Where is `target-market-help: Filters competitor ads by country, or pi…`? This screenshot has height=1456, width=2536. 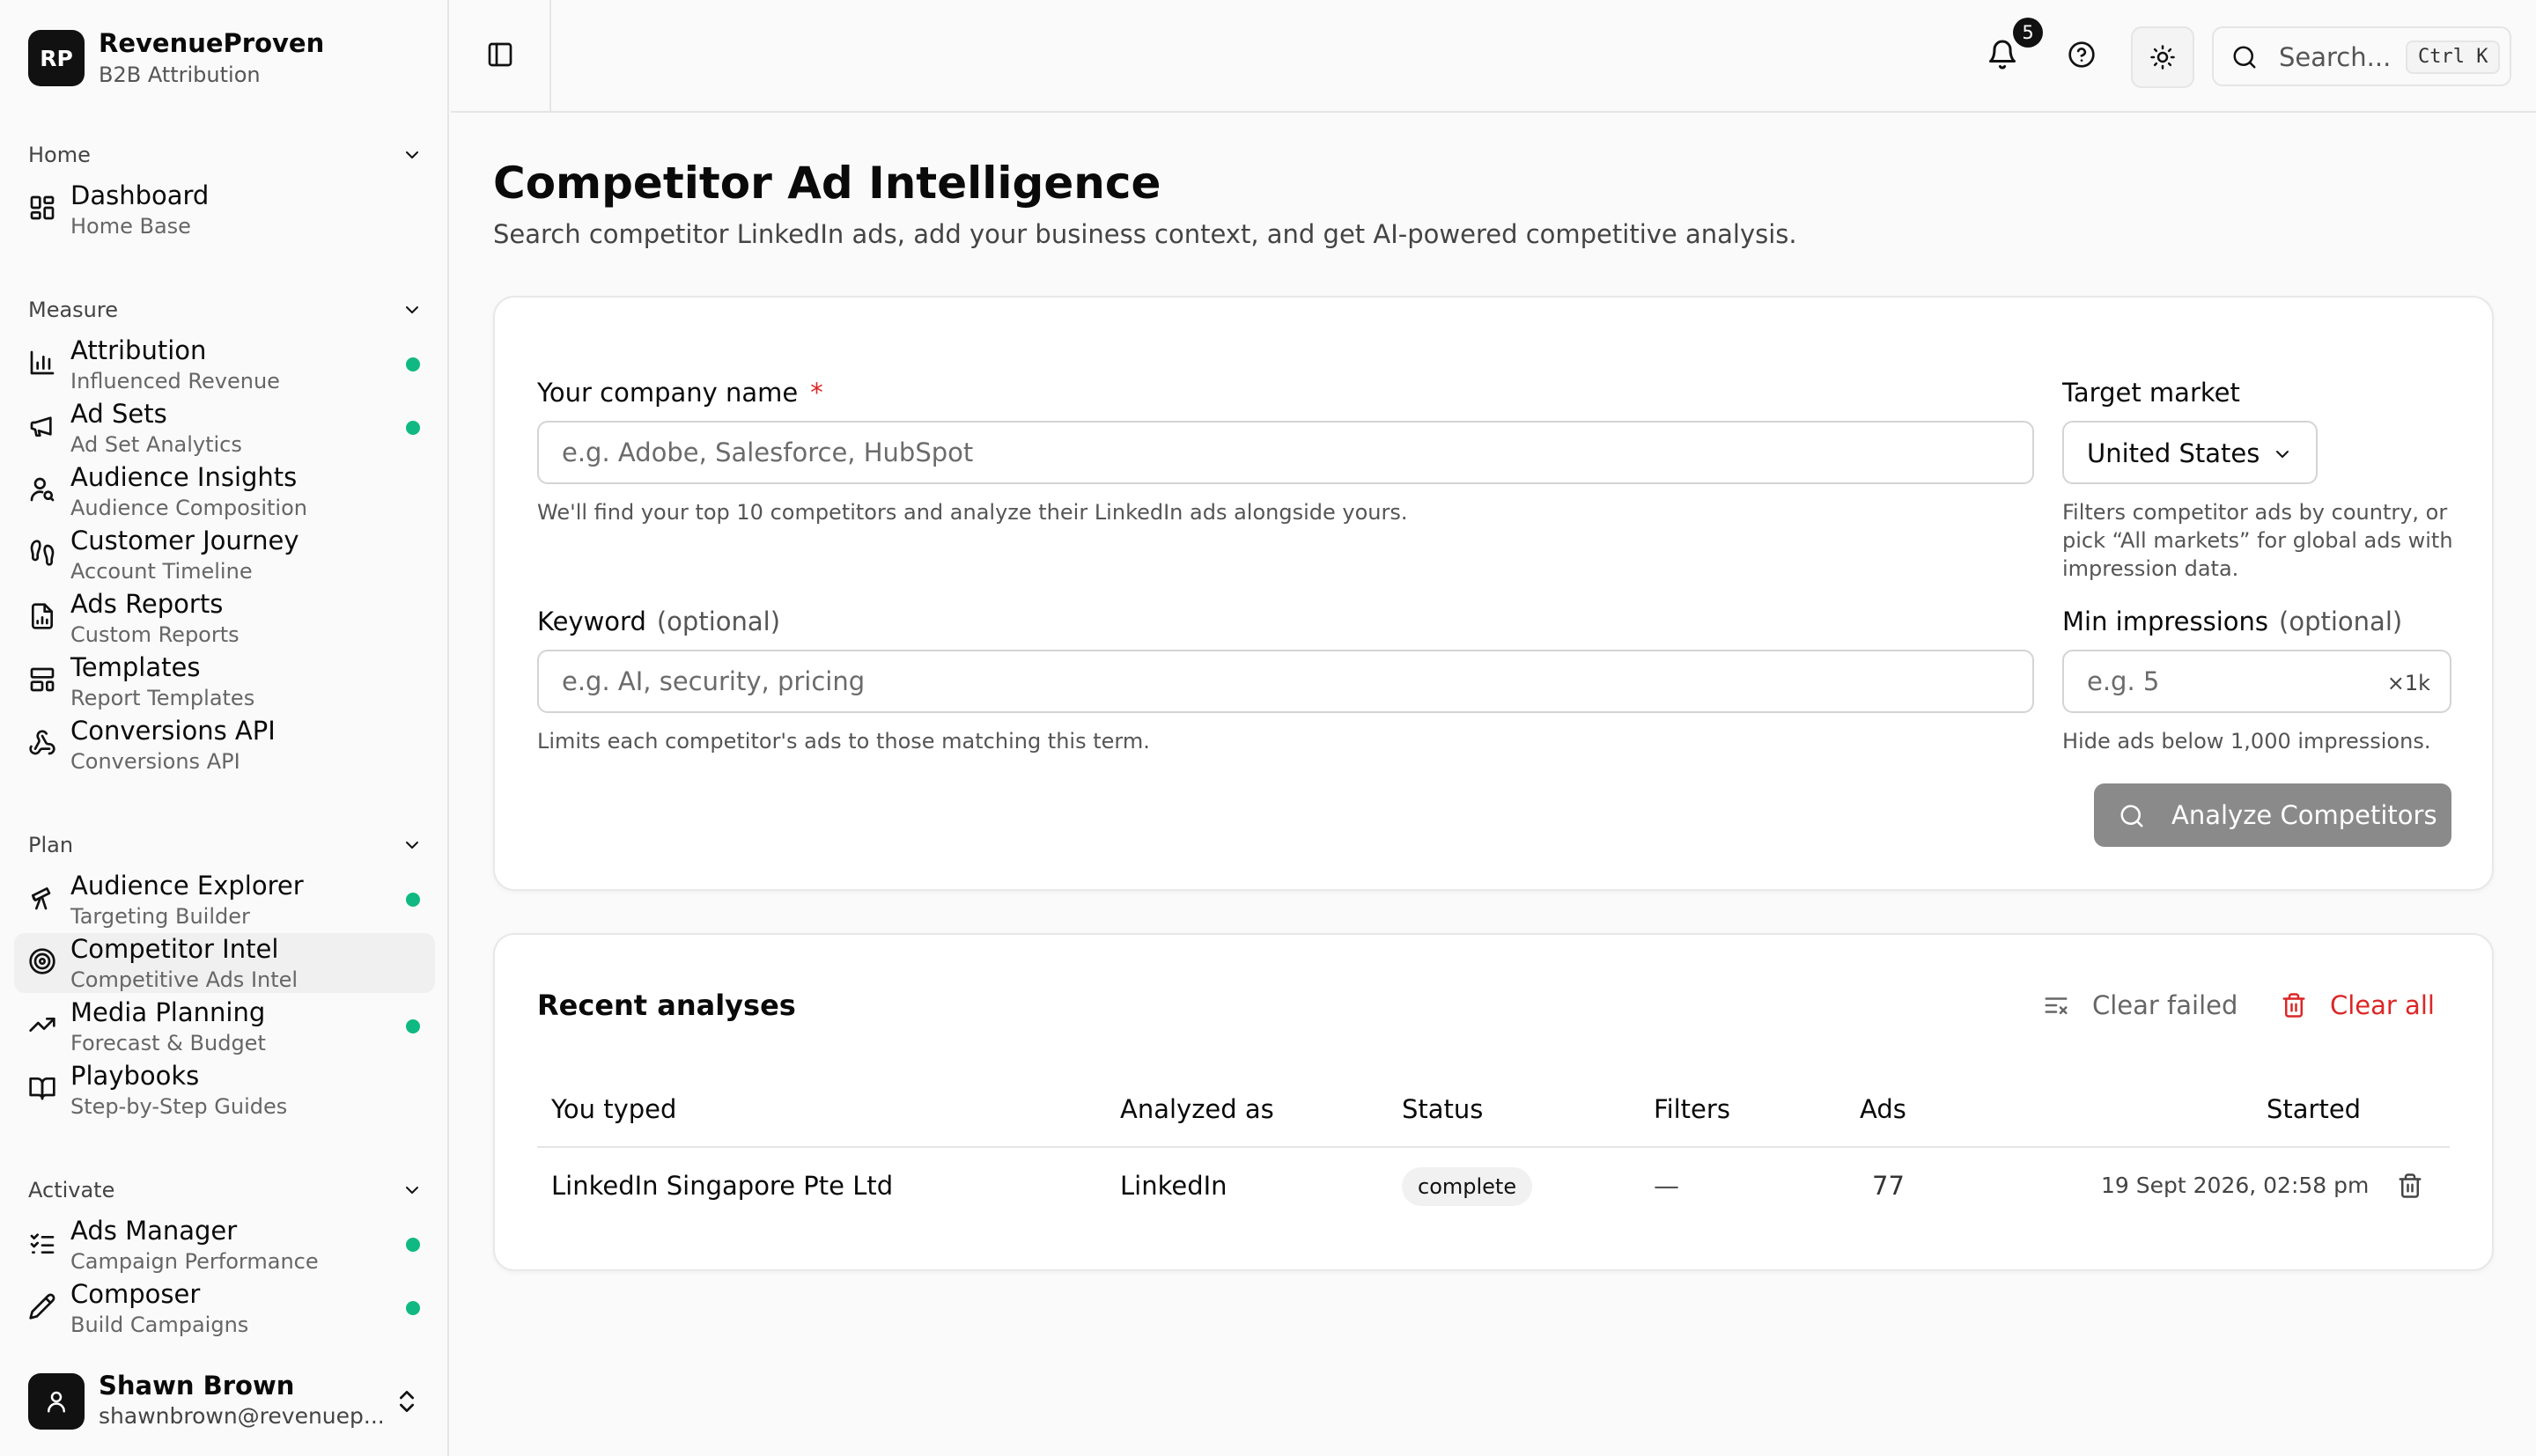
target-market-help: Filters competitor ads by country, or pi… is located at coordinates (2257, 540).